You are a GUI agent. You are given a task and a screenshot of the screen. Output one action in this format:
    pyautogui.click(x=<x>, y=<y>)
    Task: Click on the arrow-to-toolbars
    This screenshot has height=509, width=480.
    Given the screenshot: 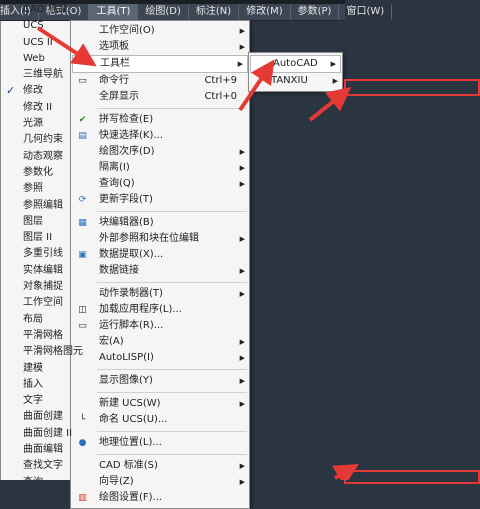 What is the action you would take?
    pyautogui.click(x=66, y=46)
    